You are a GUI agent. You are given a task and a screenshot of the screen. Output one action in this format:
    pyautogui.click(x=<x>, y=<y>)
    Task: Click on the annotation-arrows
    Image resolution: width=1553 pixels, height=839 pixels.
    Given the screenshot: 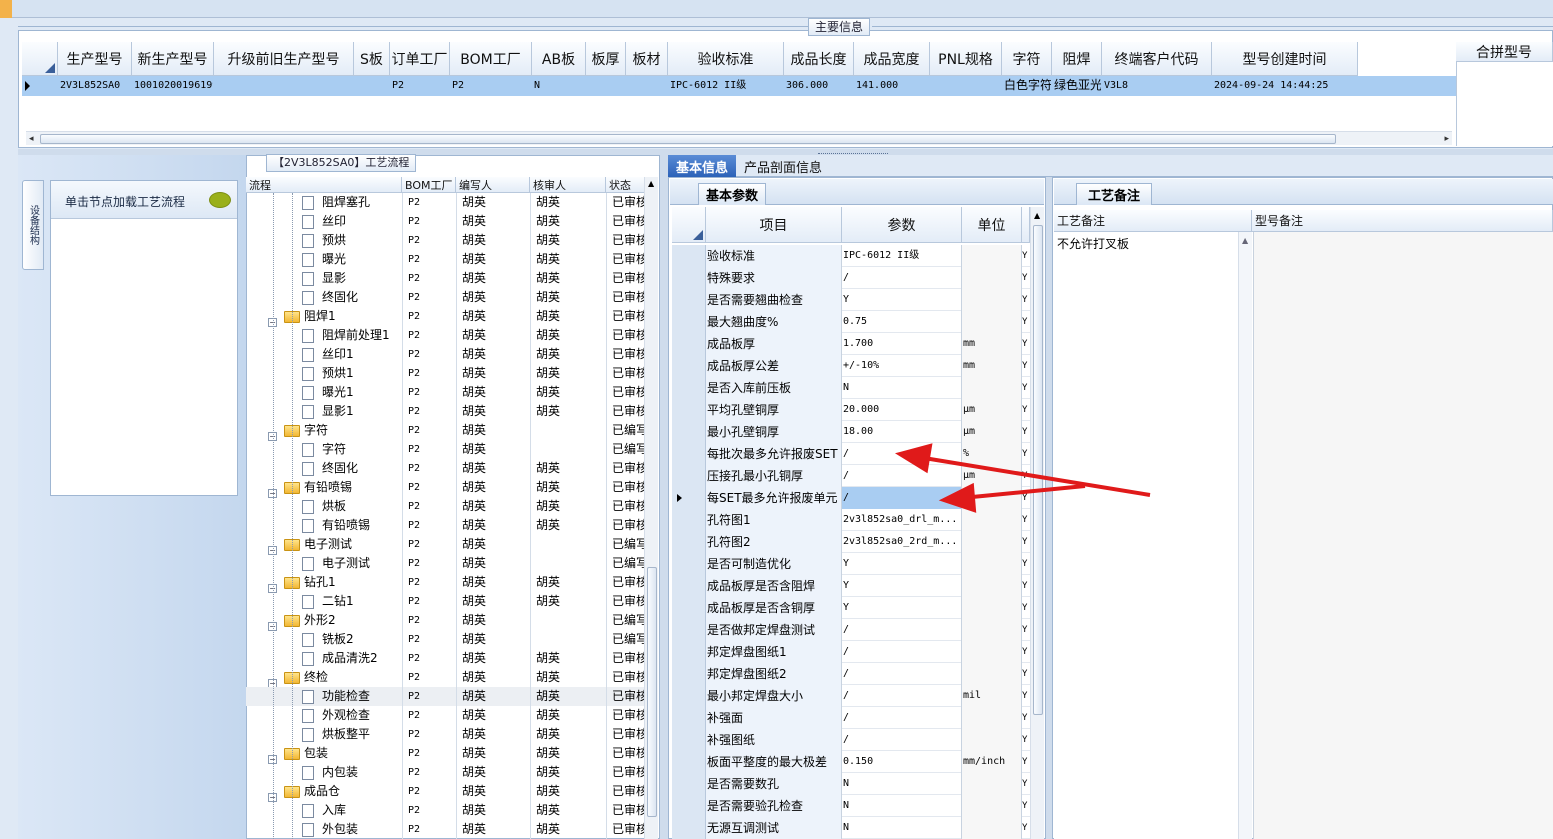 What is the action you would take?
    pyautogui.click(x=1022, y=478)
    